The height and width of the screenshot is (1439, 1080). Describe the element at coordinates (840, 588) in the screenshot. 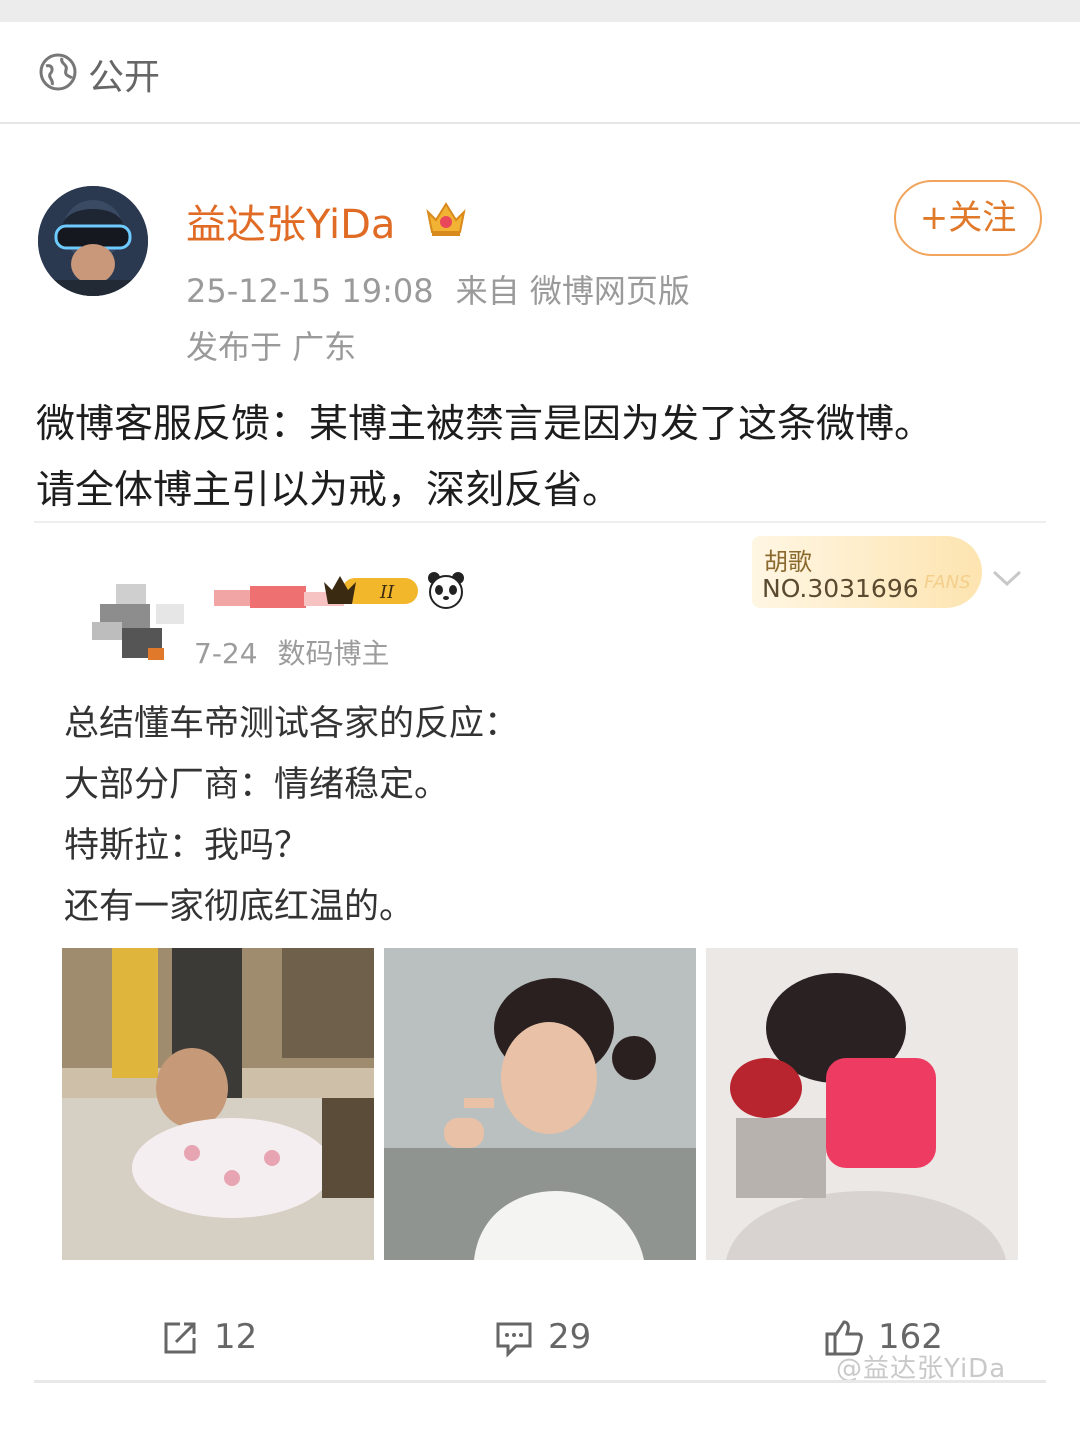

I see `fans-card-number: NO.3031696` at that location.